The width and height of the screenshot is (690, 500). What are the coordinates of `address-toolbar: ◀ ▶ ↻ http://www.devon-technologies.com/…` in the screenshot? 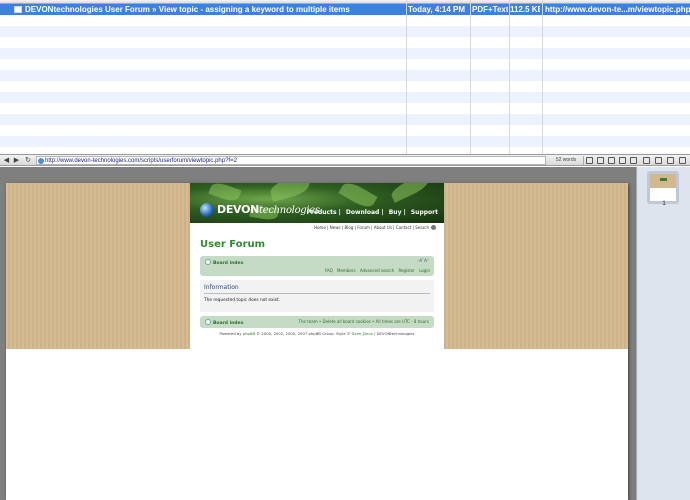 It's located at (345, 160).